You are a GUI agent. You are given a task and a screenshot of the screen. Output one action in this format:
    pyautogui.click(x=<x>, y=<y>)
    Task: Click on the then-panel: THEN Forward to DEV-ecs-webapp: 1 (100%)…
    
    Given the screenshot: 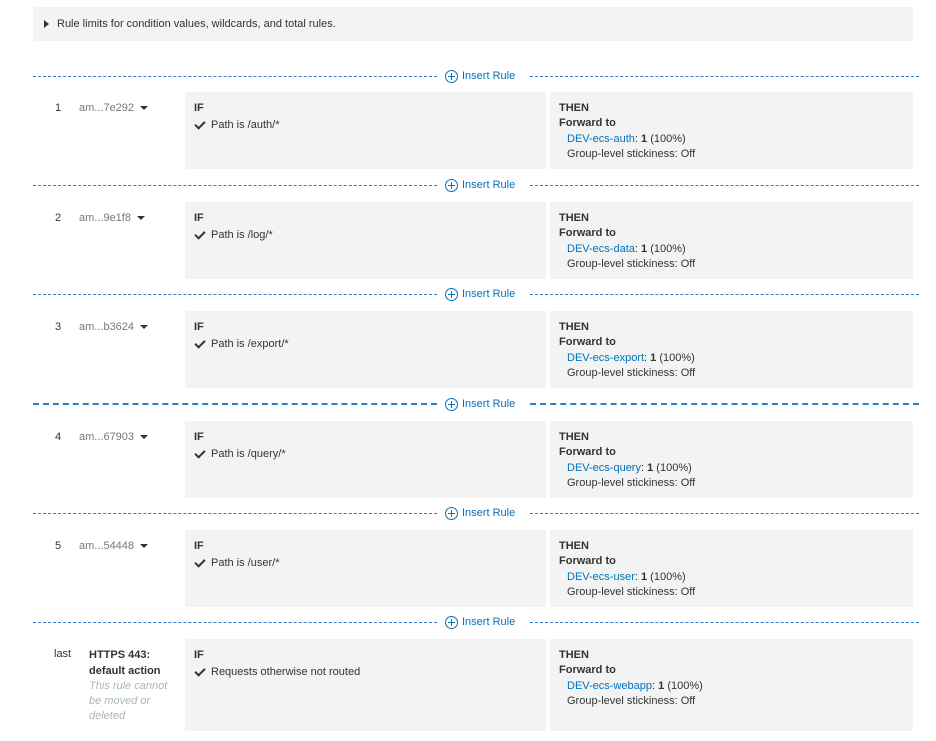 What is the action you would take?
    pyautogui.click(x=731, y=685)
    